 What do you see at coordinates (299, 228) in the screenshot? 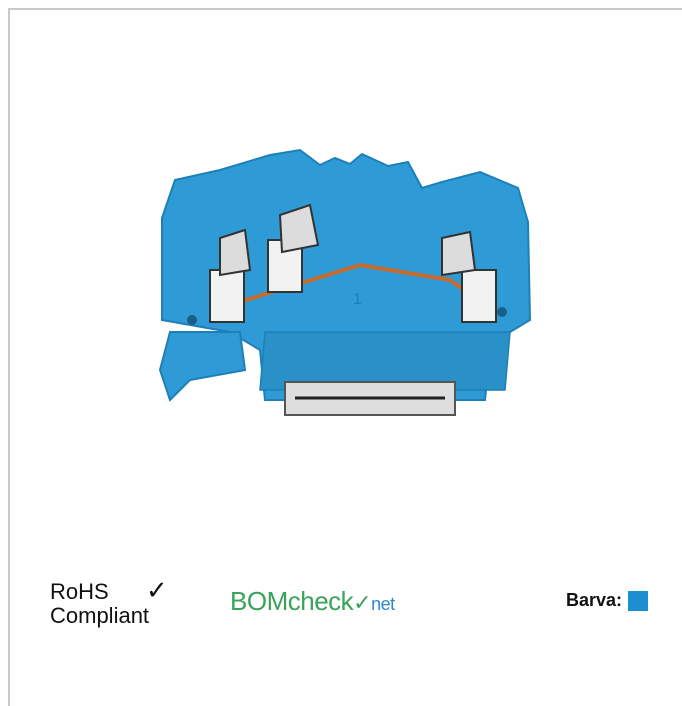
I see `spring-middle` at bounding box center [299, 228].